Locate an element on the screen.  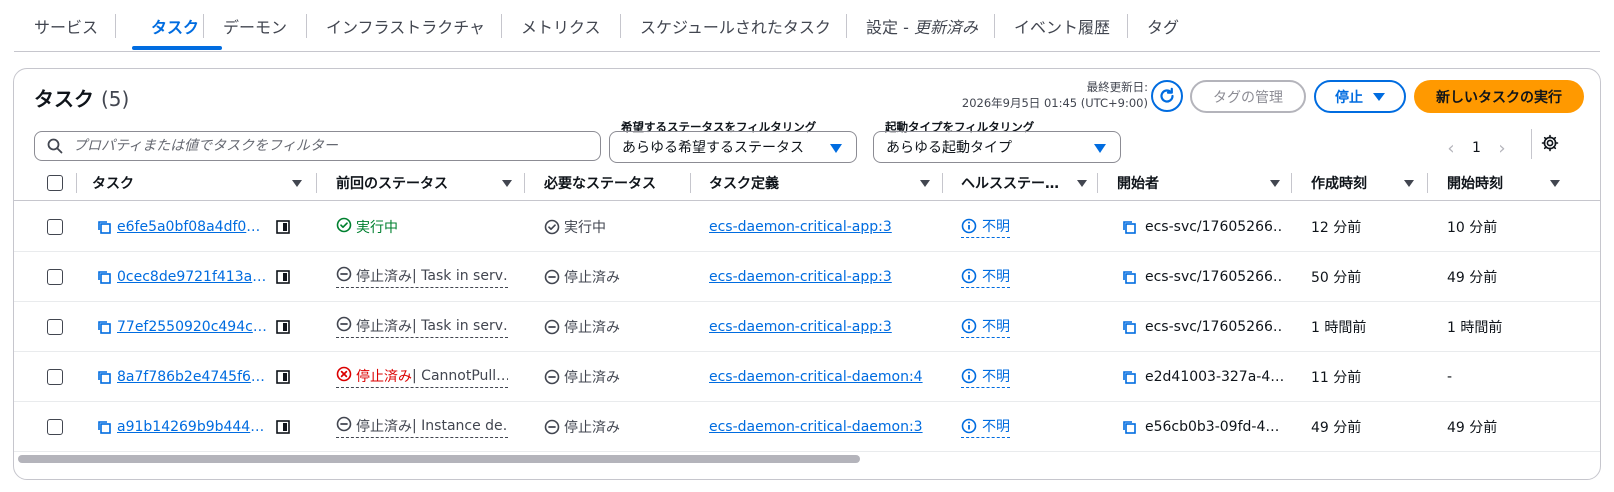
tab-tags: タグ is located at coordinates (1163, 26).